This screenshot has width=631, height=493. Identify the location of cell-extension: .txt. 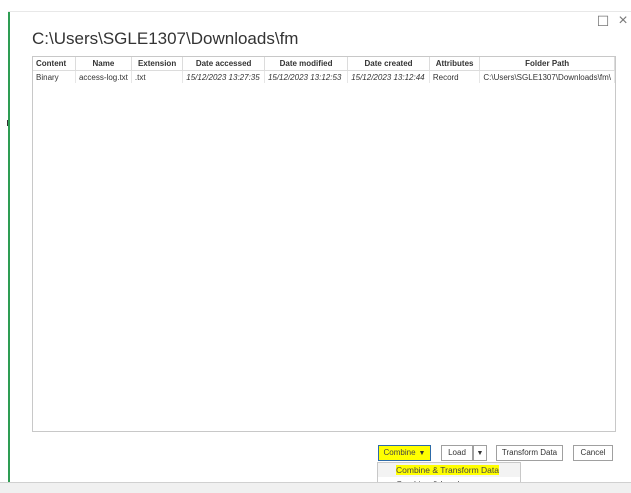
(157, 76).